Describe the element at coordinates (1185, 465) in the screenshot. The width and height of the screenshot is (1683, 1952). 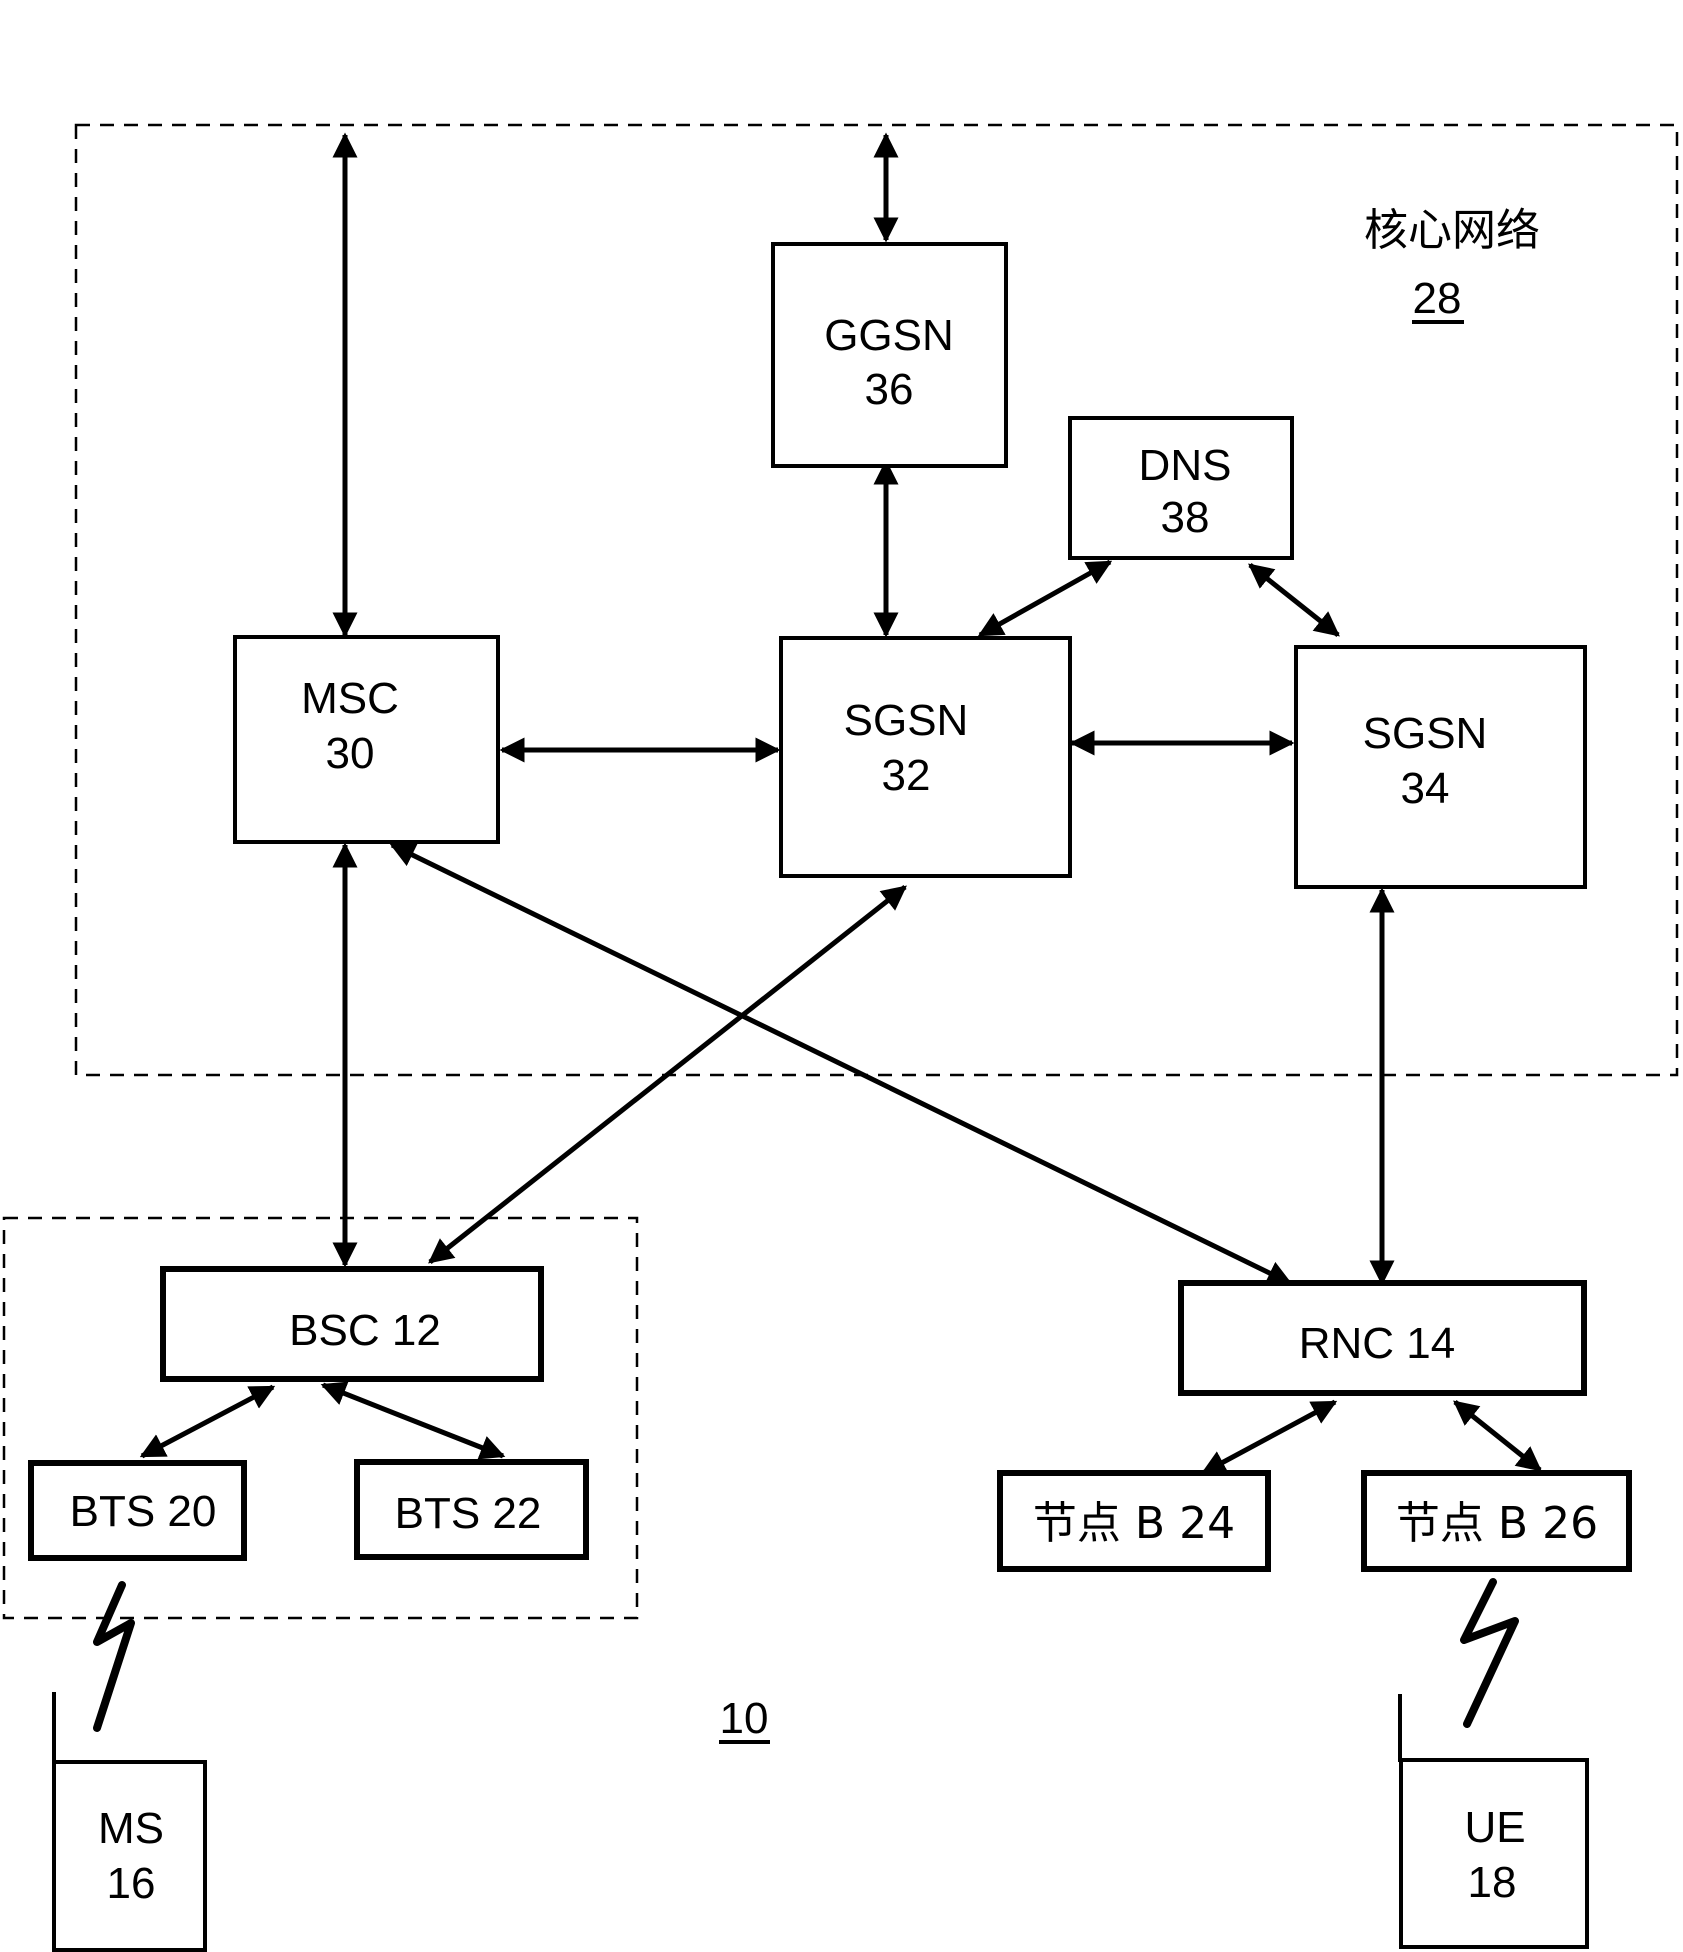
I see `node-dns-name: DNS` at that location.